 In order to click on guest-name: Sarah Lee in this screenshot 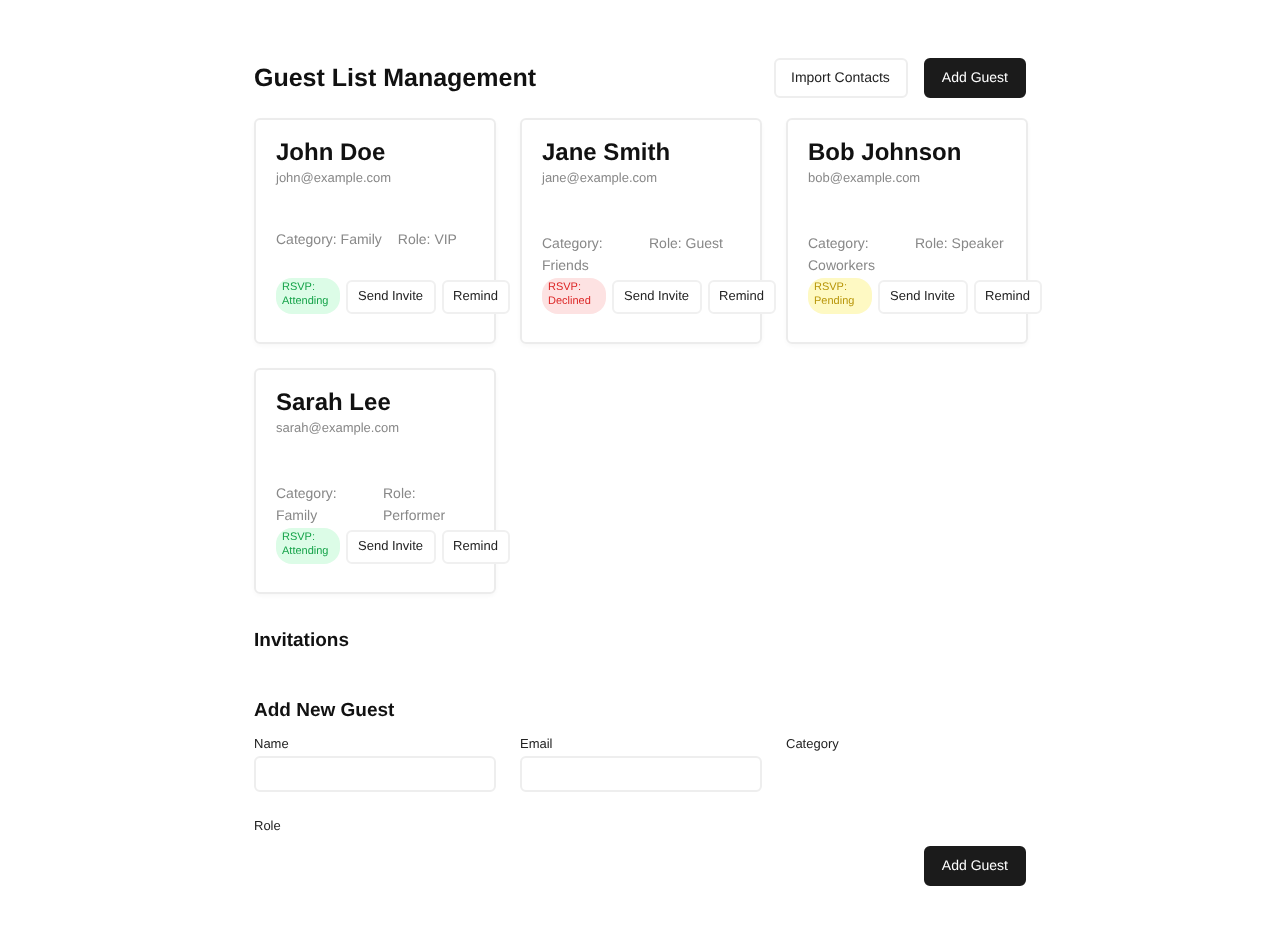, I will do `click(334, 402)`.